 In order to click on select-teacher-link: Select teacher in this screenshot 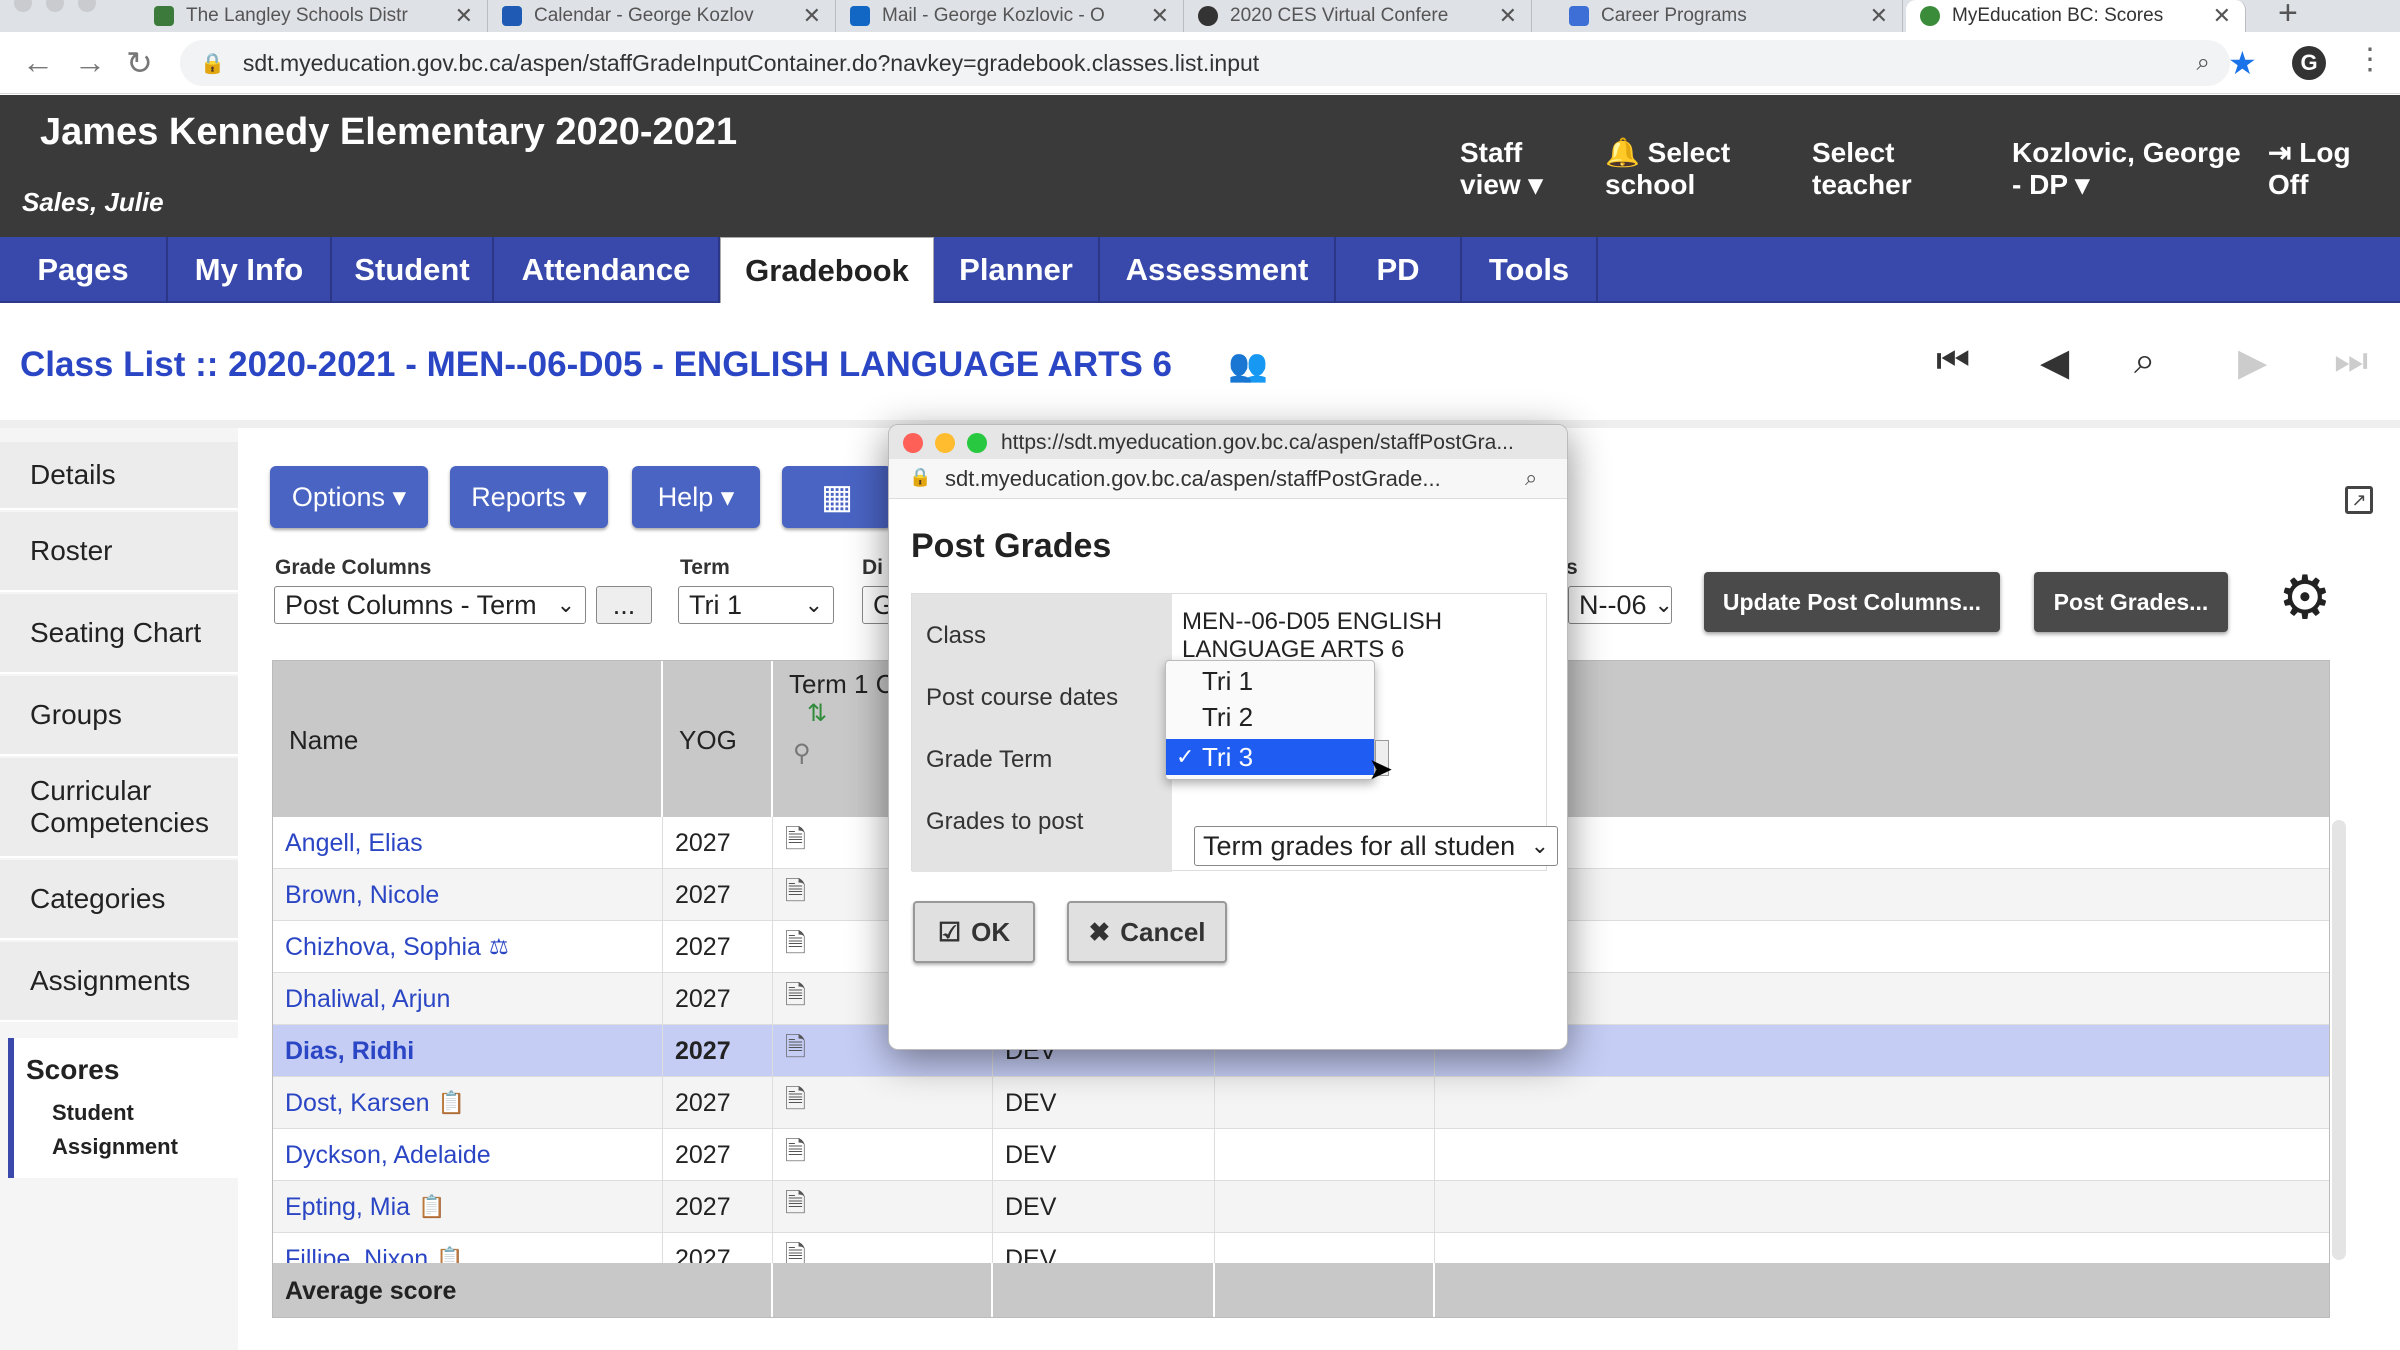, I will do `click(1882, 169)`.